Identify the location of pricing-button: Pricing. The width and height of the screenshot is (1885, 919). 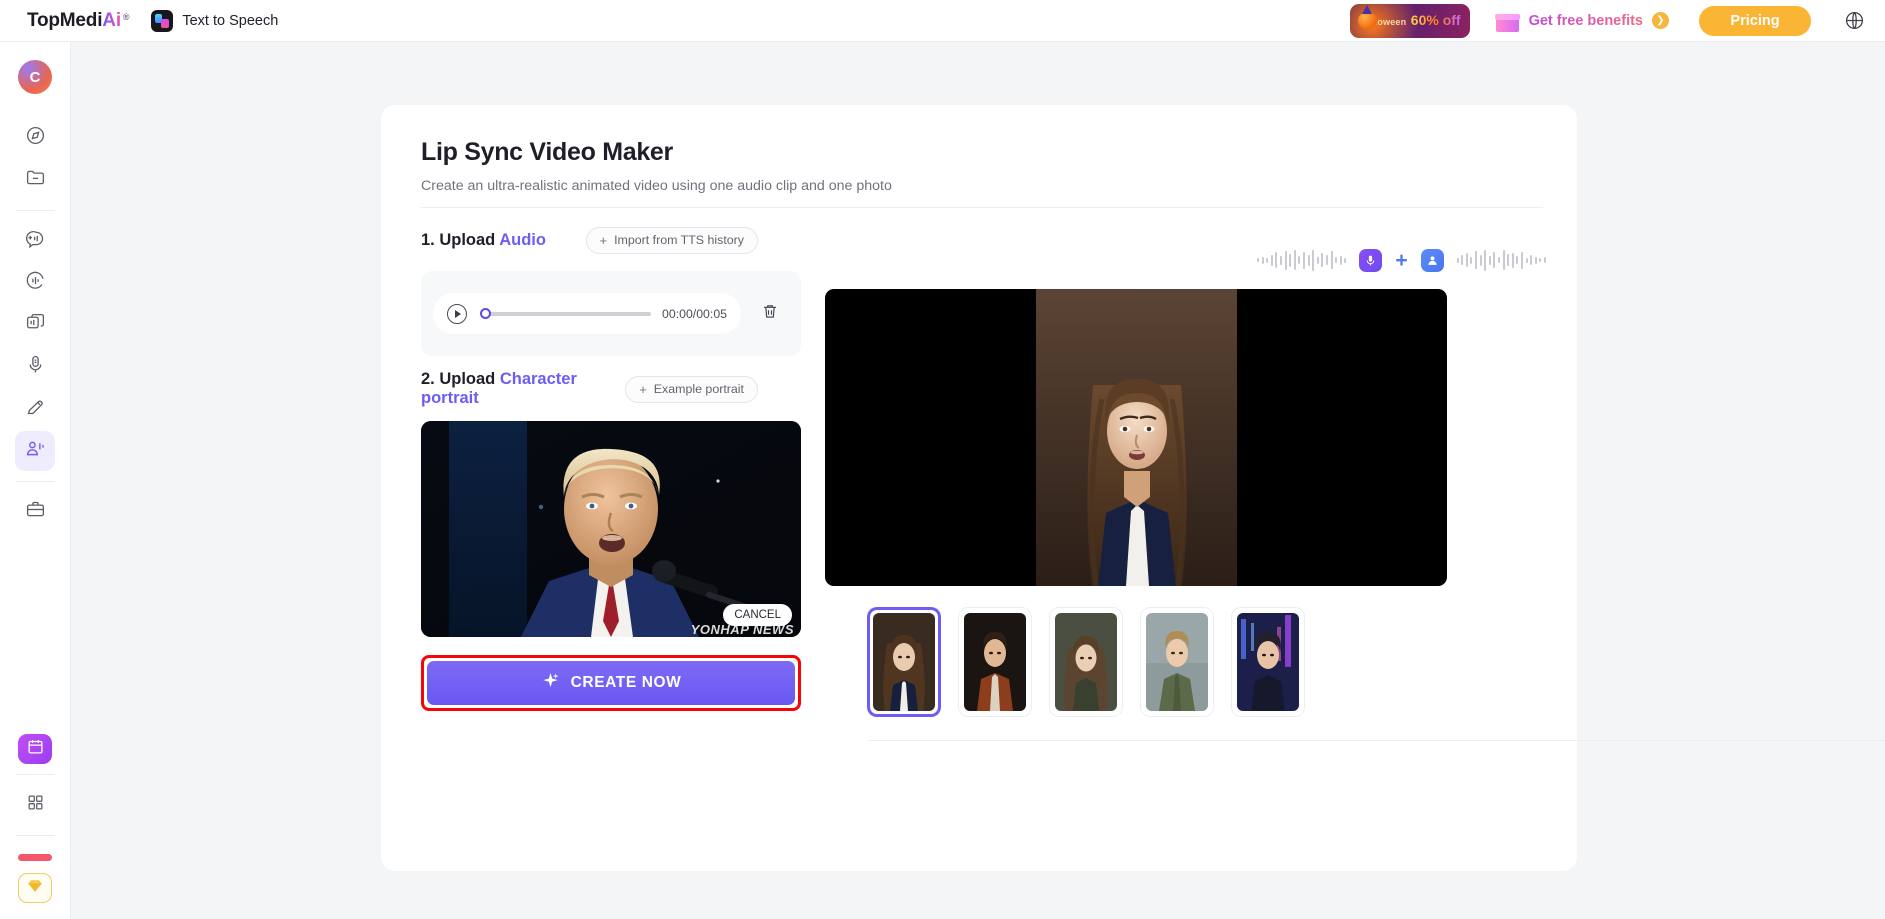
(1755, 20).